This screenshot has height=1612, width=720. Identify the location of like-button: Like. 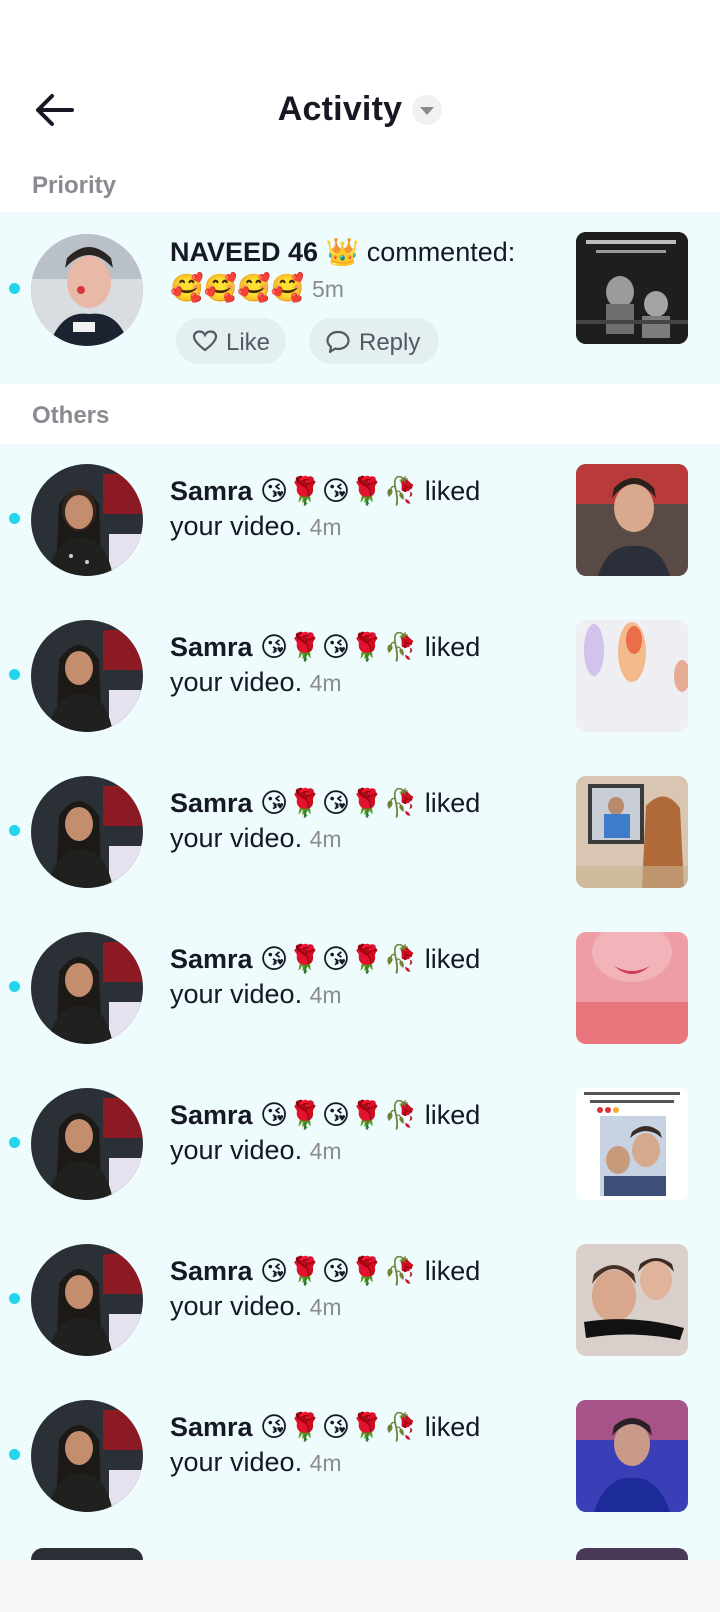
(231, 341).